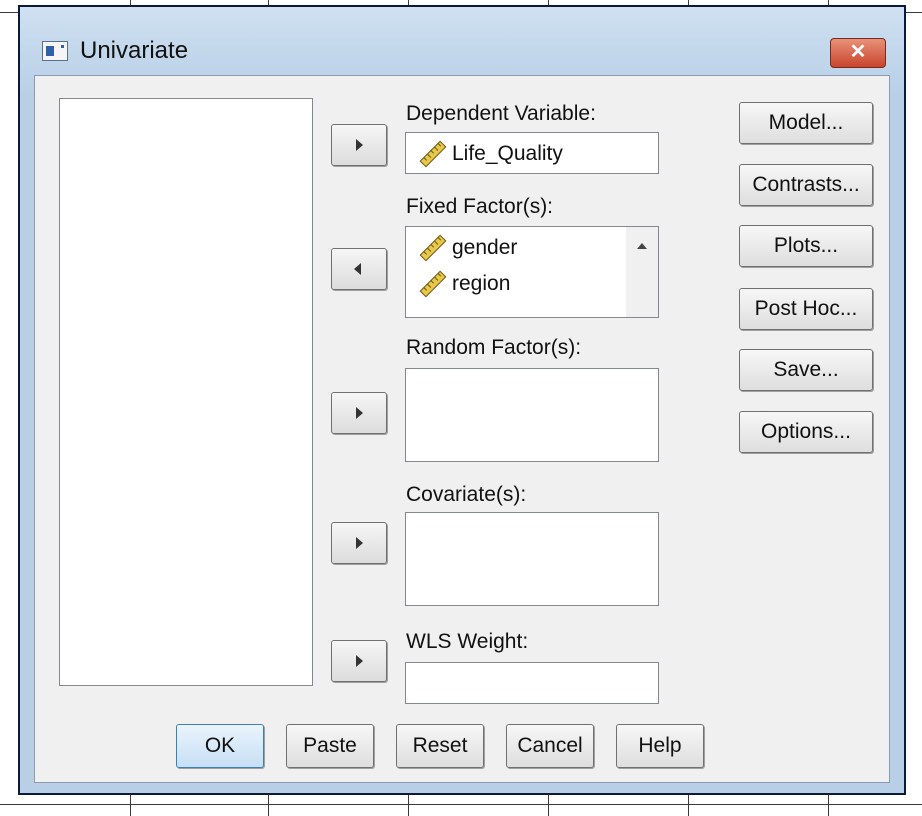 Image resolution: width=922 pixels, height=816 pixels. Describe the element at coordinates (134, 50) in the screenshot. I see `window-title: Univariate` at that location.